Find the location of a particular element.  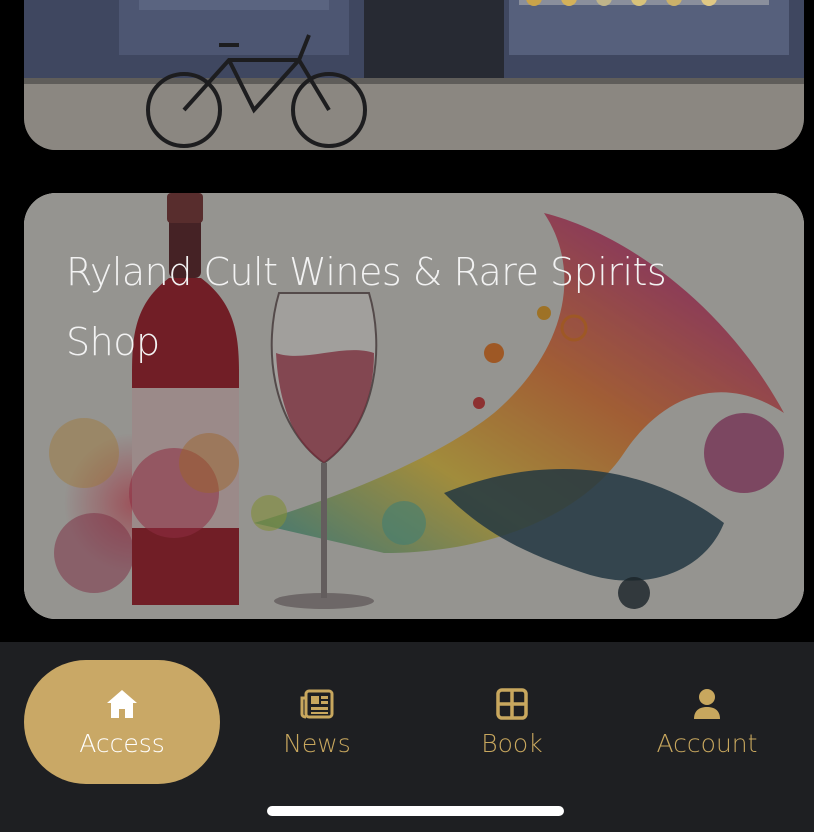

shop-card-title-line2: Shop is located at coordinates (113, 342).